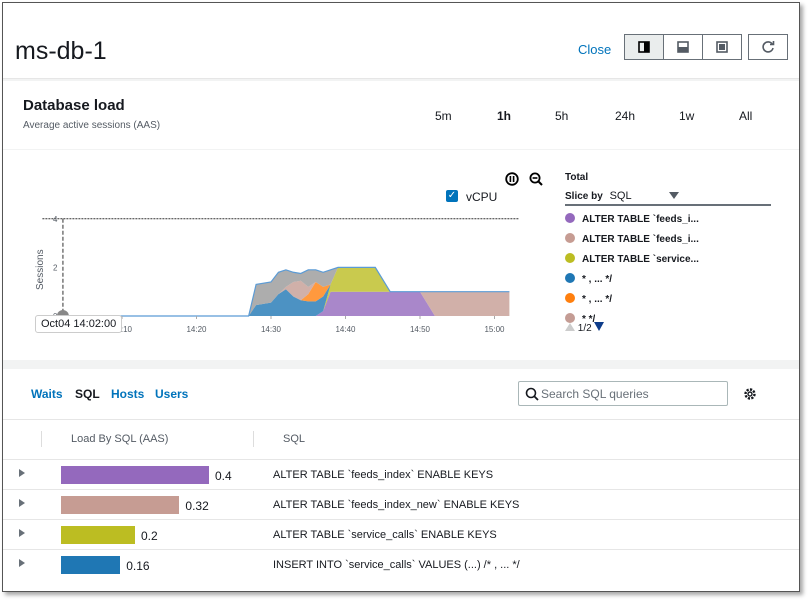  I want to click on range-All: All, so click(745, 116).